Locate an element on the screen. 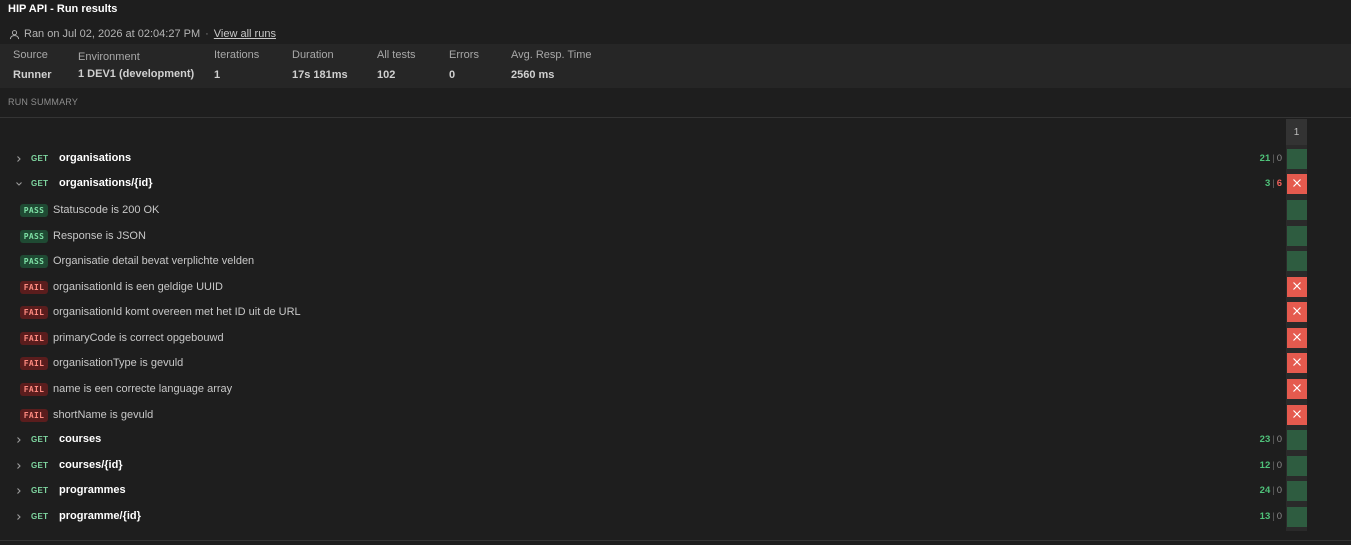 This screenshot has height=545, width=1351. stat-label: All tests is located at coordinates (396, 55).